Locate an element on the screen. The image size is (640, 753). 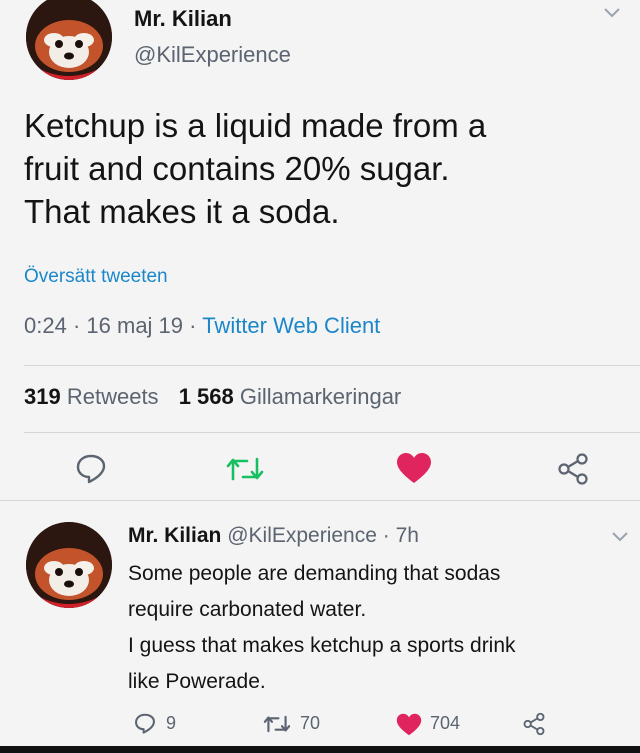
reply-text-line: Some people are demanding that sodas is located at coordinates (314, 573).